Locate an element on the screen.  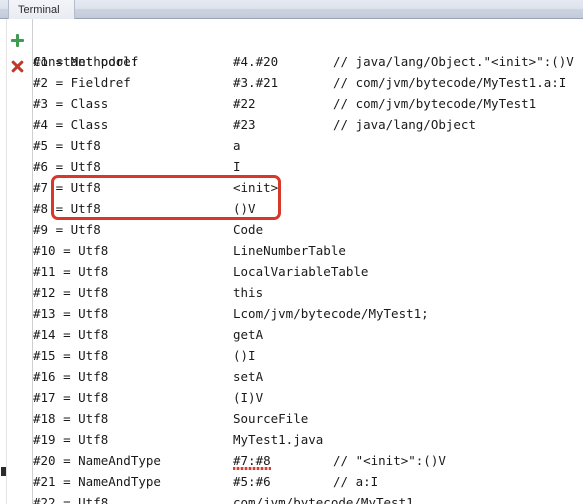
tab-bar: Terminal is located at coordinates (291, 9).